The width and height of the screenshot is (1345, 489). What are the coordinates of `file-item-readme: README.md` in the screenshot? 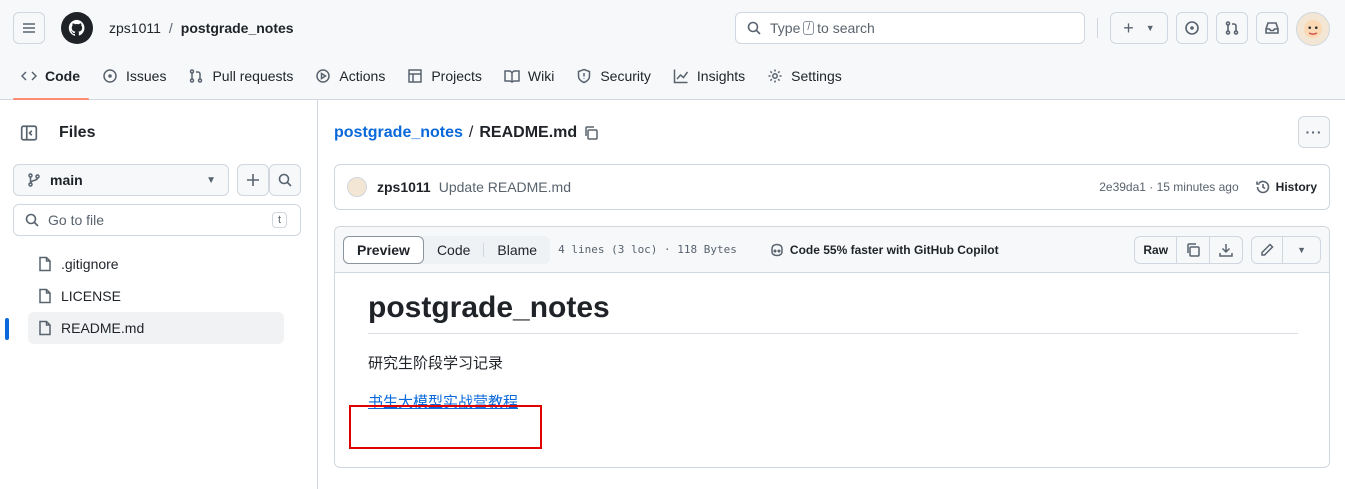 It's located at (144, 328).